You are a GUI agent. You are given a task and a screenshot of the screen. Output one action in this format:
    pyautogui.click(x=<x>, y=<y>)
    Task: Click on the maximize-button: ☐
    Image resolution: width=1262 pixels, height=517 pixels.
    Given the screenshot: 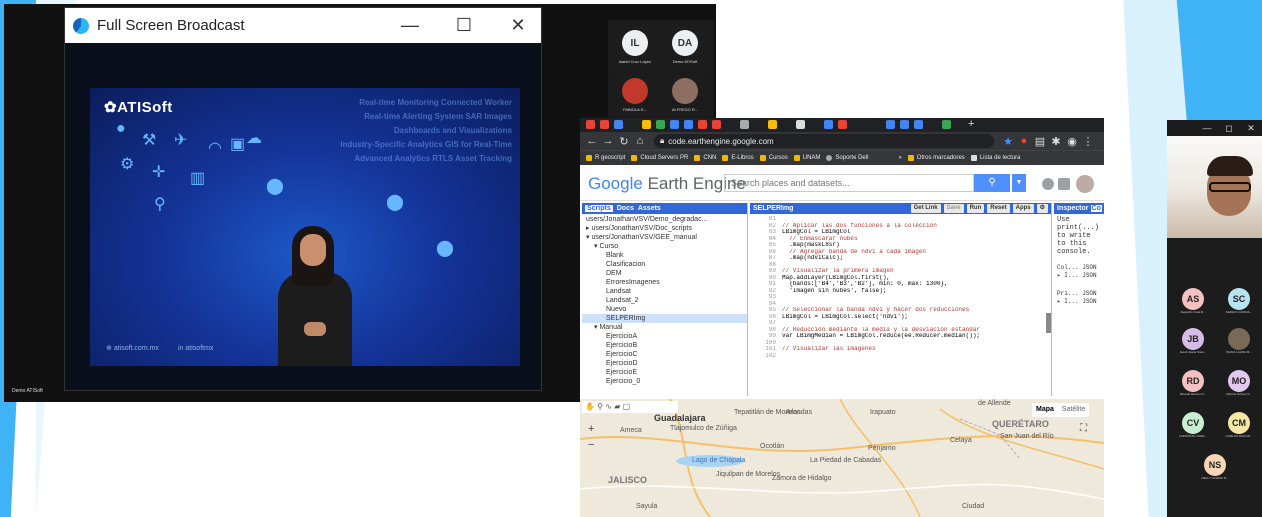 What is the action you would take?
    pyautogui.click(x=464, y=25)
    